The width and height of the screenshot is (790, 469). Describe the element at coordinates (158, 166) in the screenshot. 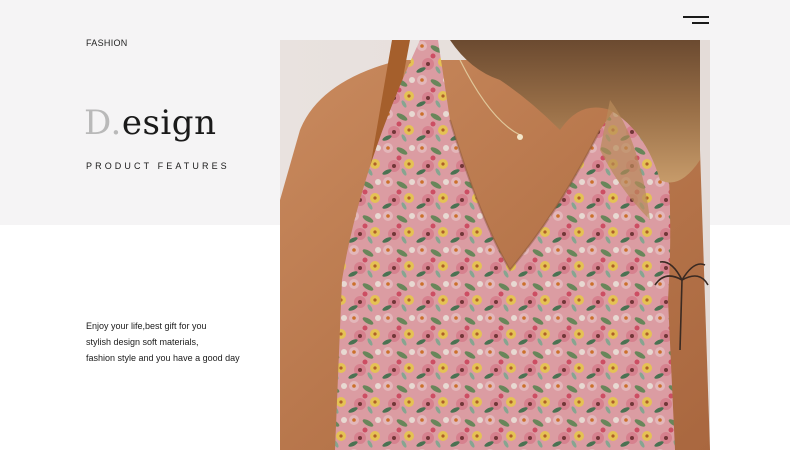

I see `product-features-subtitle: PRODUCT FEATURES` at that location.